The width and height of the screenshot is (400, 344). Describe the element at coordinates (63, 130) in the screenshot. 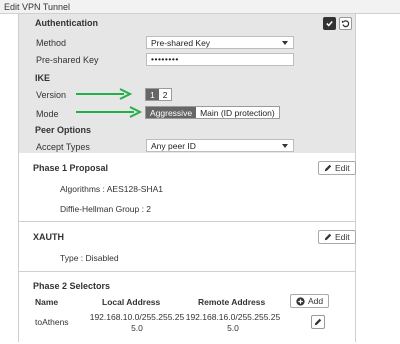

I see `peer-options-heading: Peer Options` at that location.